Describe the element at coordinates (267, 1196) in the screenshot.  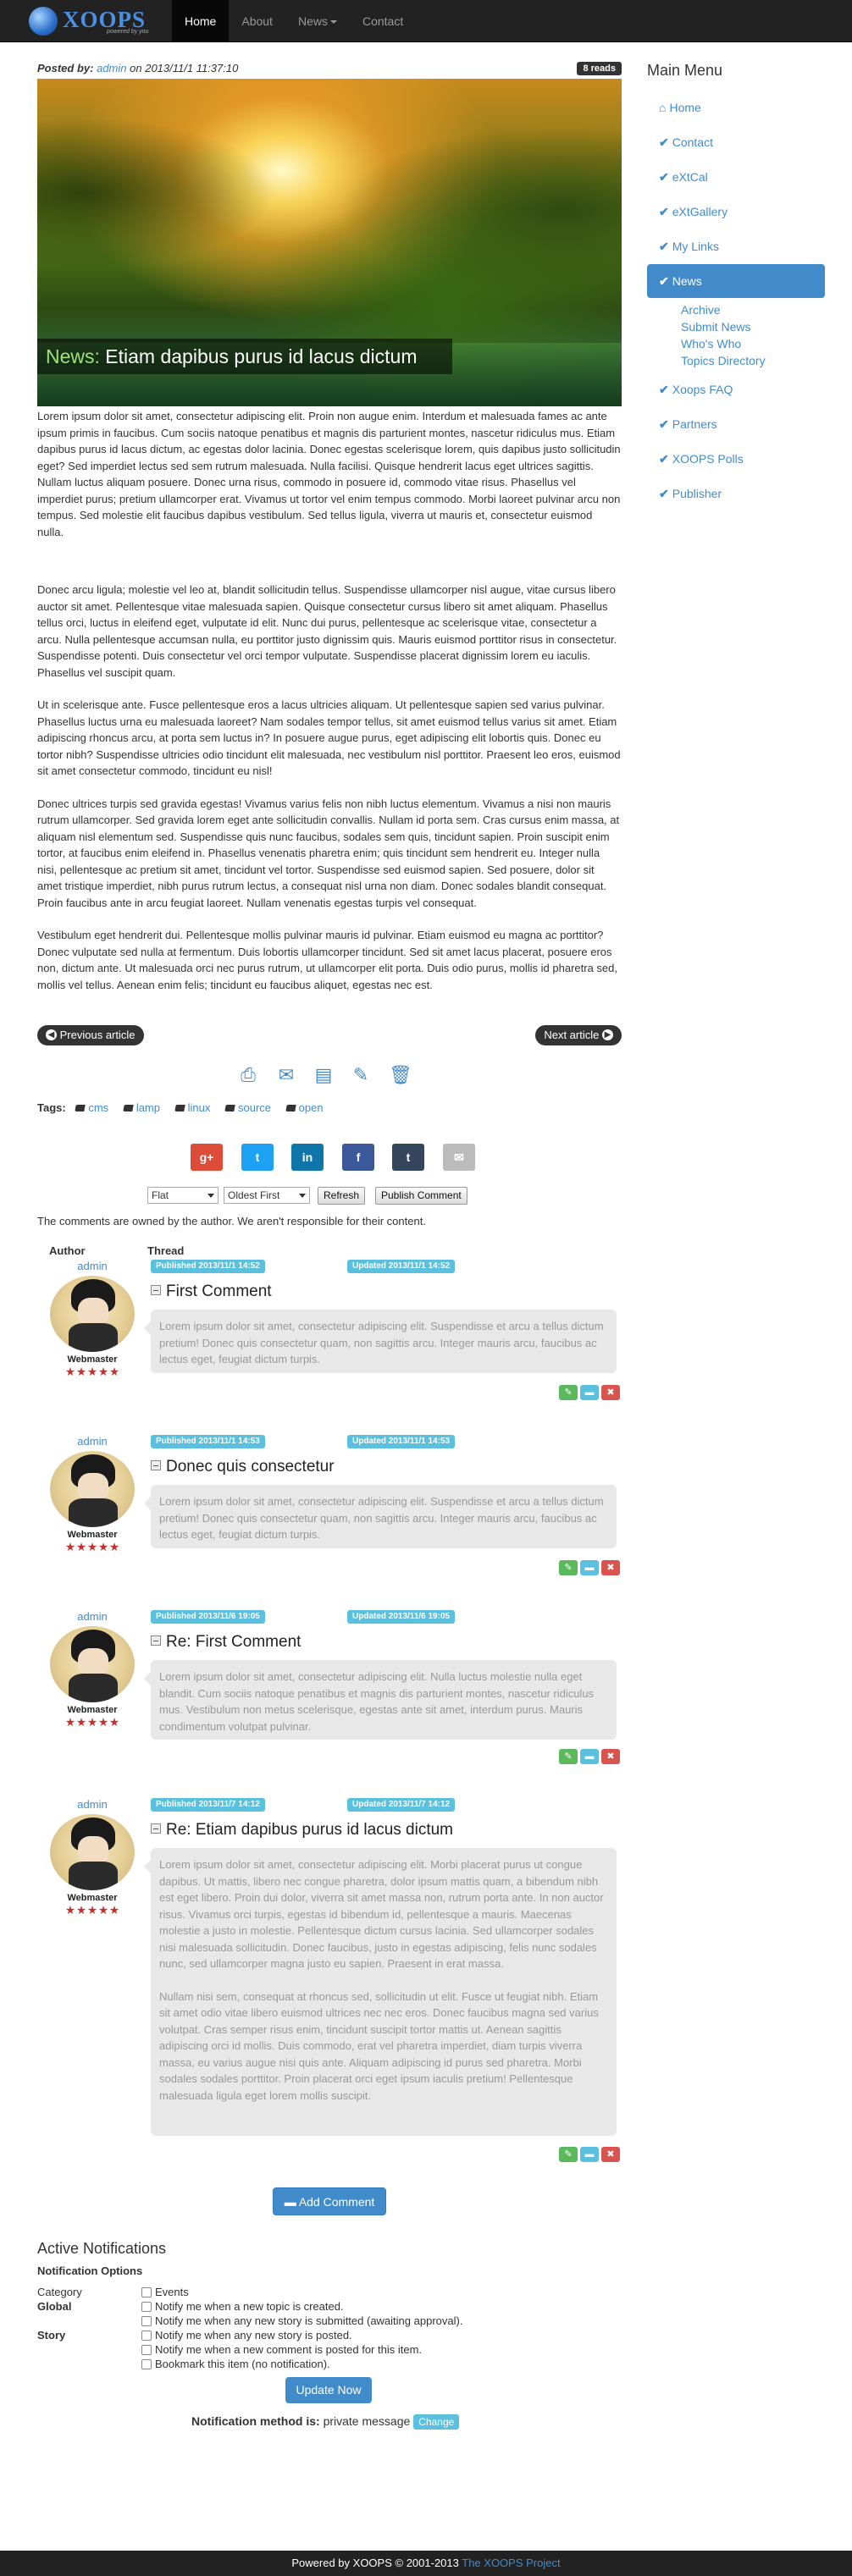
I see `comment-order-select: Oldest First` at that location.